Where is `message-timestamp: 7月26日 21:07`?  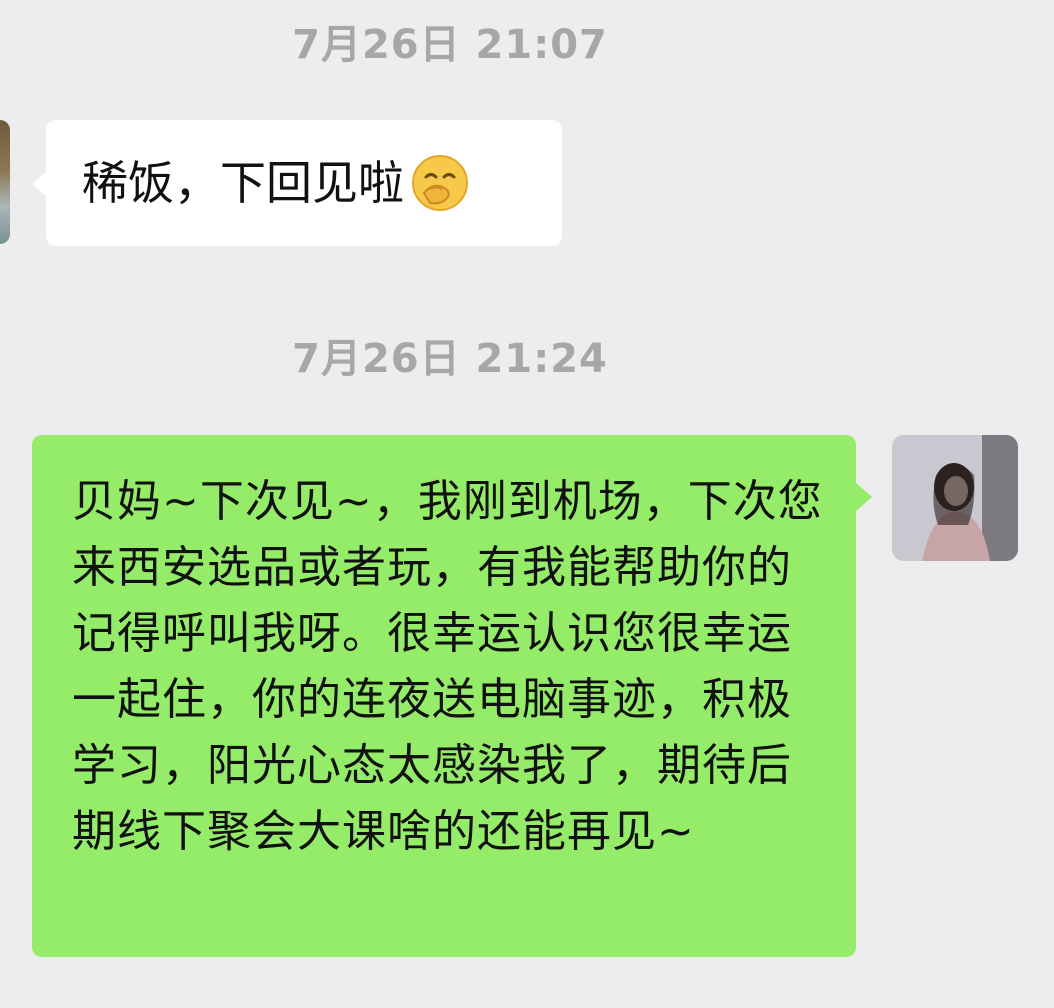 message-timestamp: 7月26日 21:07 is located at coordinates (450, 45).